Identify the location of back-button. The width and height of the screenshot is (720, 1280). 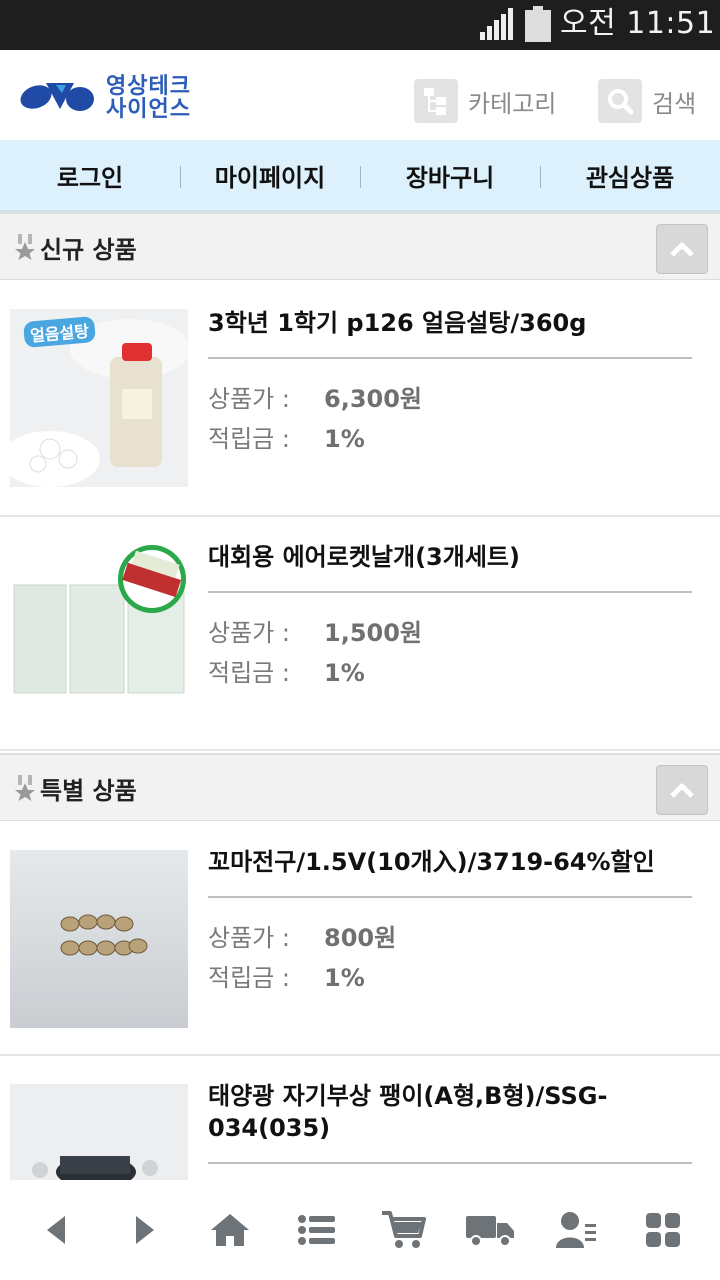
(57, 1230).